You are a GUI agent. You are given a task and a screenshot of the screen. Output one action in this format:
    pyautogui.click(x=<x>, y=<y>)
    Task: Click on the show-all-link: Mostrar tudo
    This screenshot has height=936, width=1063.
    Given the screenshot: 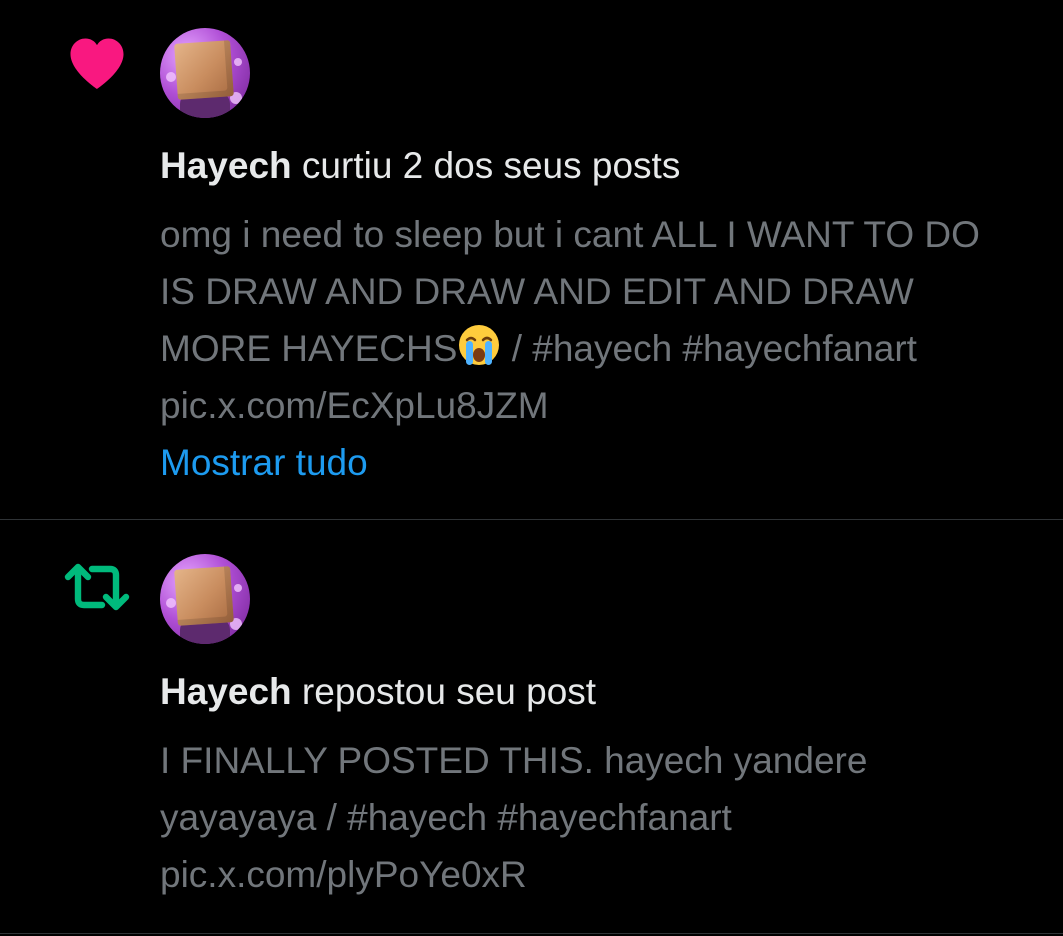 What is the action you would take?
    pyautogui.click(x=264, y=462)
    